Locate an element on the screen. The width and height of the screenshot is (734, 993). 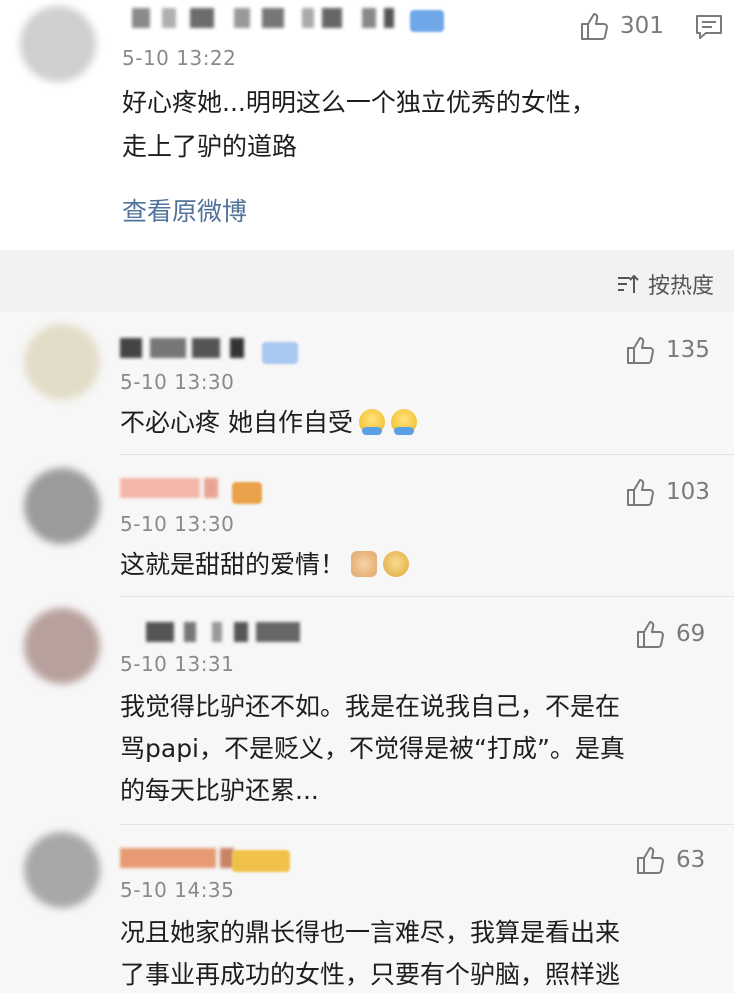
view-original-weibo-link: 查看原微博 is located at coordinates (184, 210).